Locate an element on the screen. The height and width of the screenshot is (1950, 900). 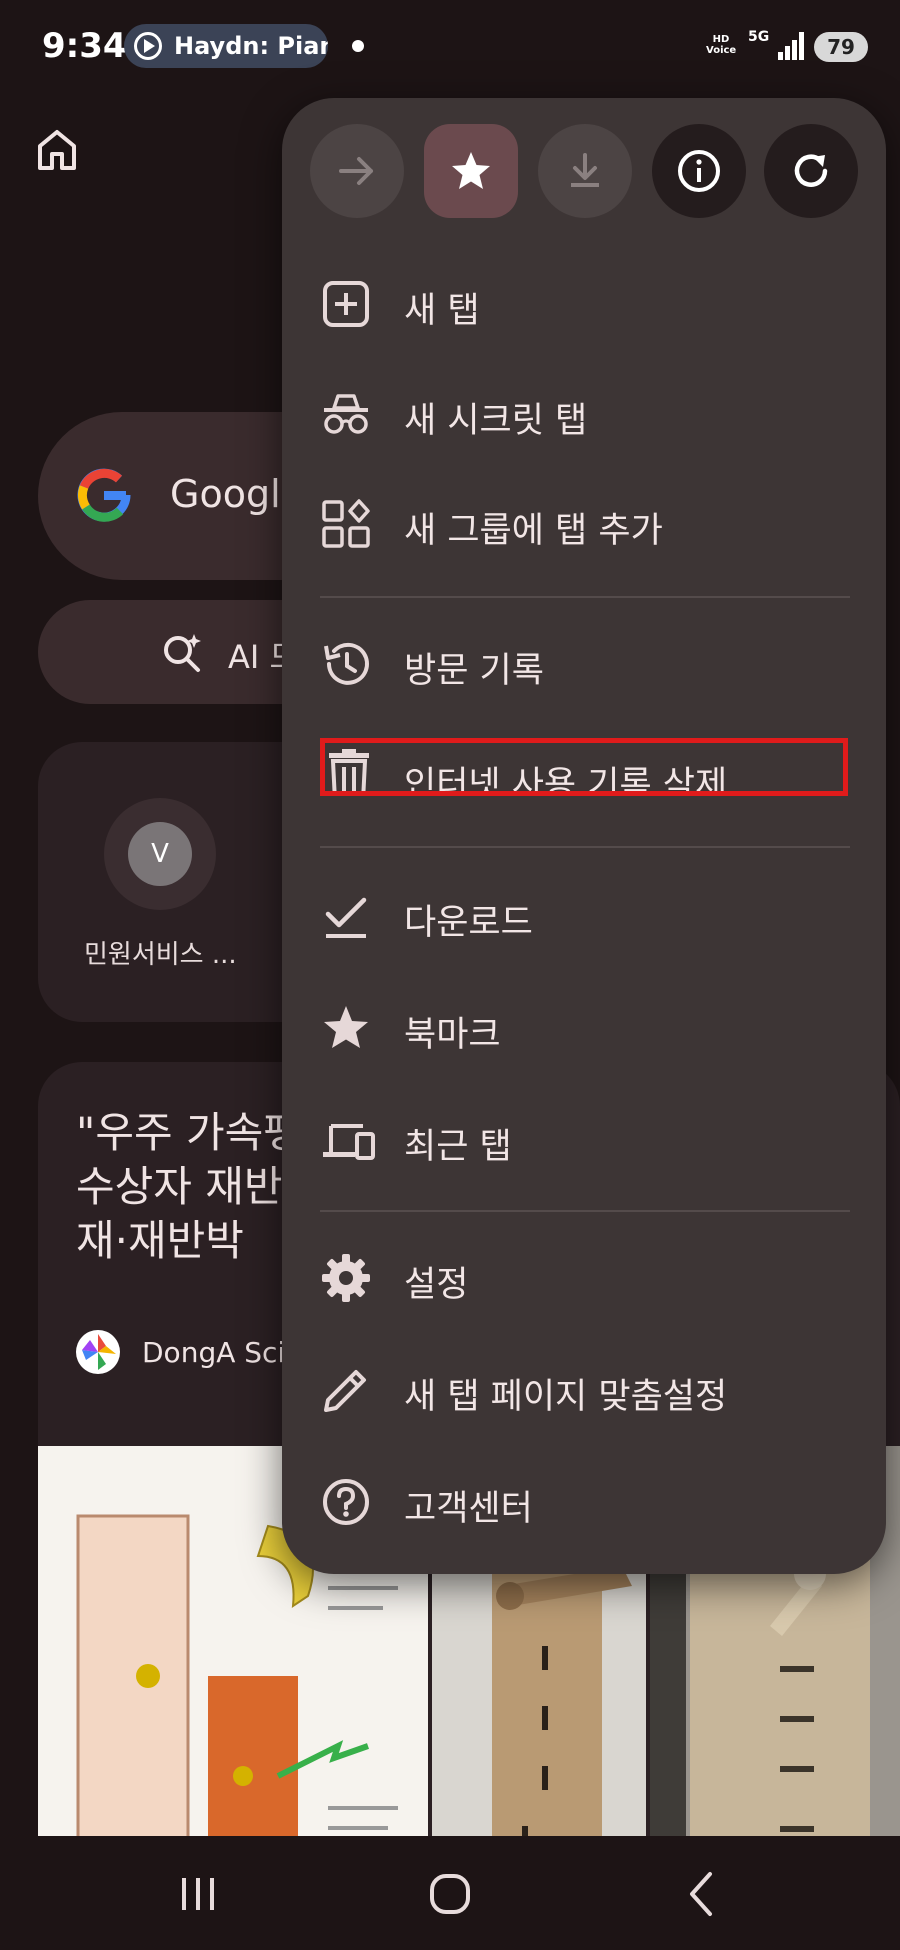
media-chip: Haydn: Piano is located at coordinates (226, 46).